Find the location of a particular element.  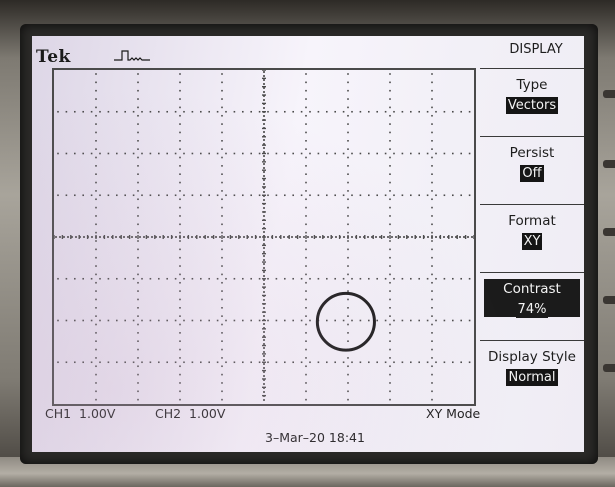

menu-item-highlight: Contrast 74% is located at coordinates (532, 298).